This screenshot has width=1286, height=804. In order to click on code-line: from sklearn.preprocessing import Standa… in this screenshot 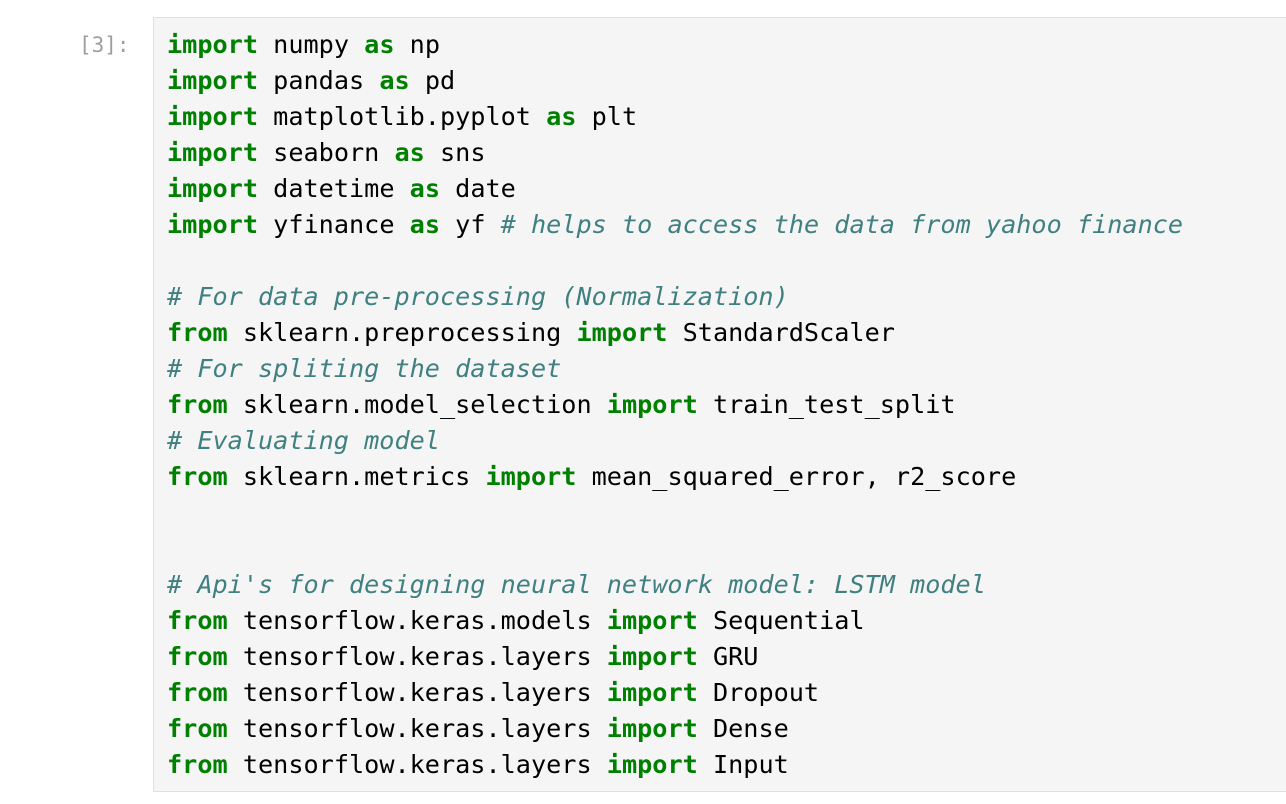, I will do `click(675, 333)`.